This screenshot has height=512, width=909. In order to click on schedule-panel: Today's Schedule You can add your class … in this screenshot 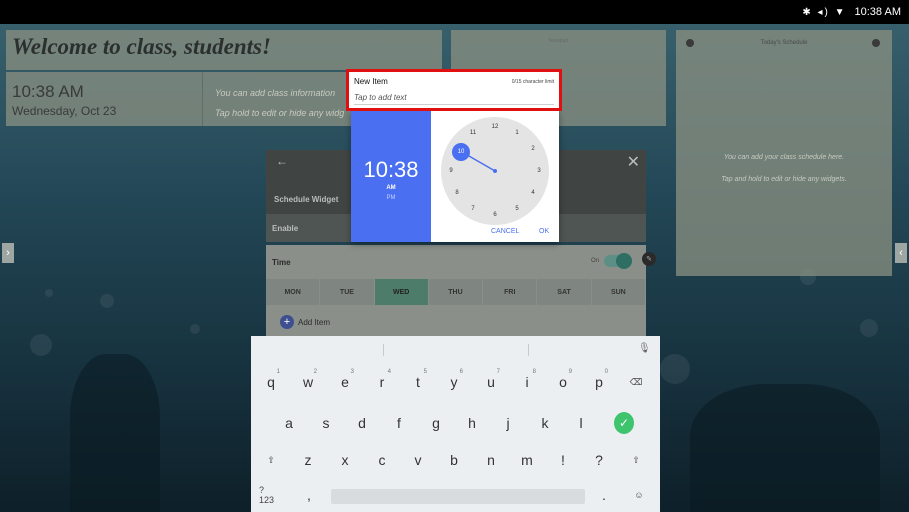, I will do `click(784, 153)`.